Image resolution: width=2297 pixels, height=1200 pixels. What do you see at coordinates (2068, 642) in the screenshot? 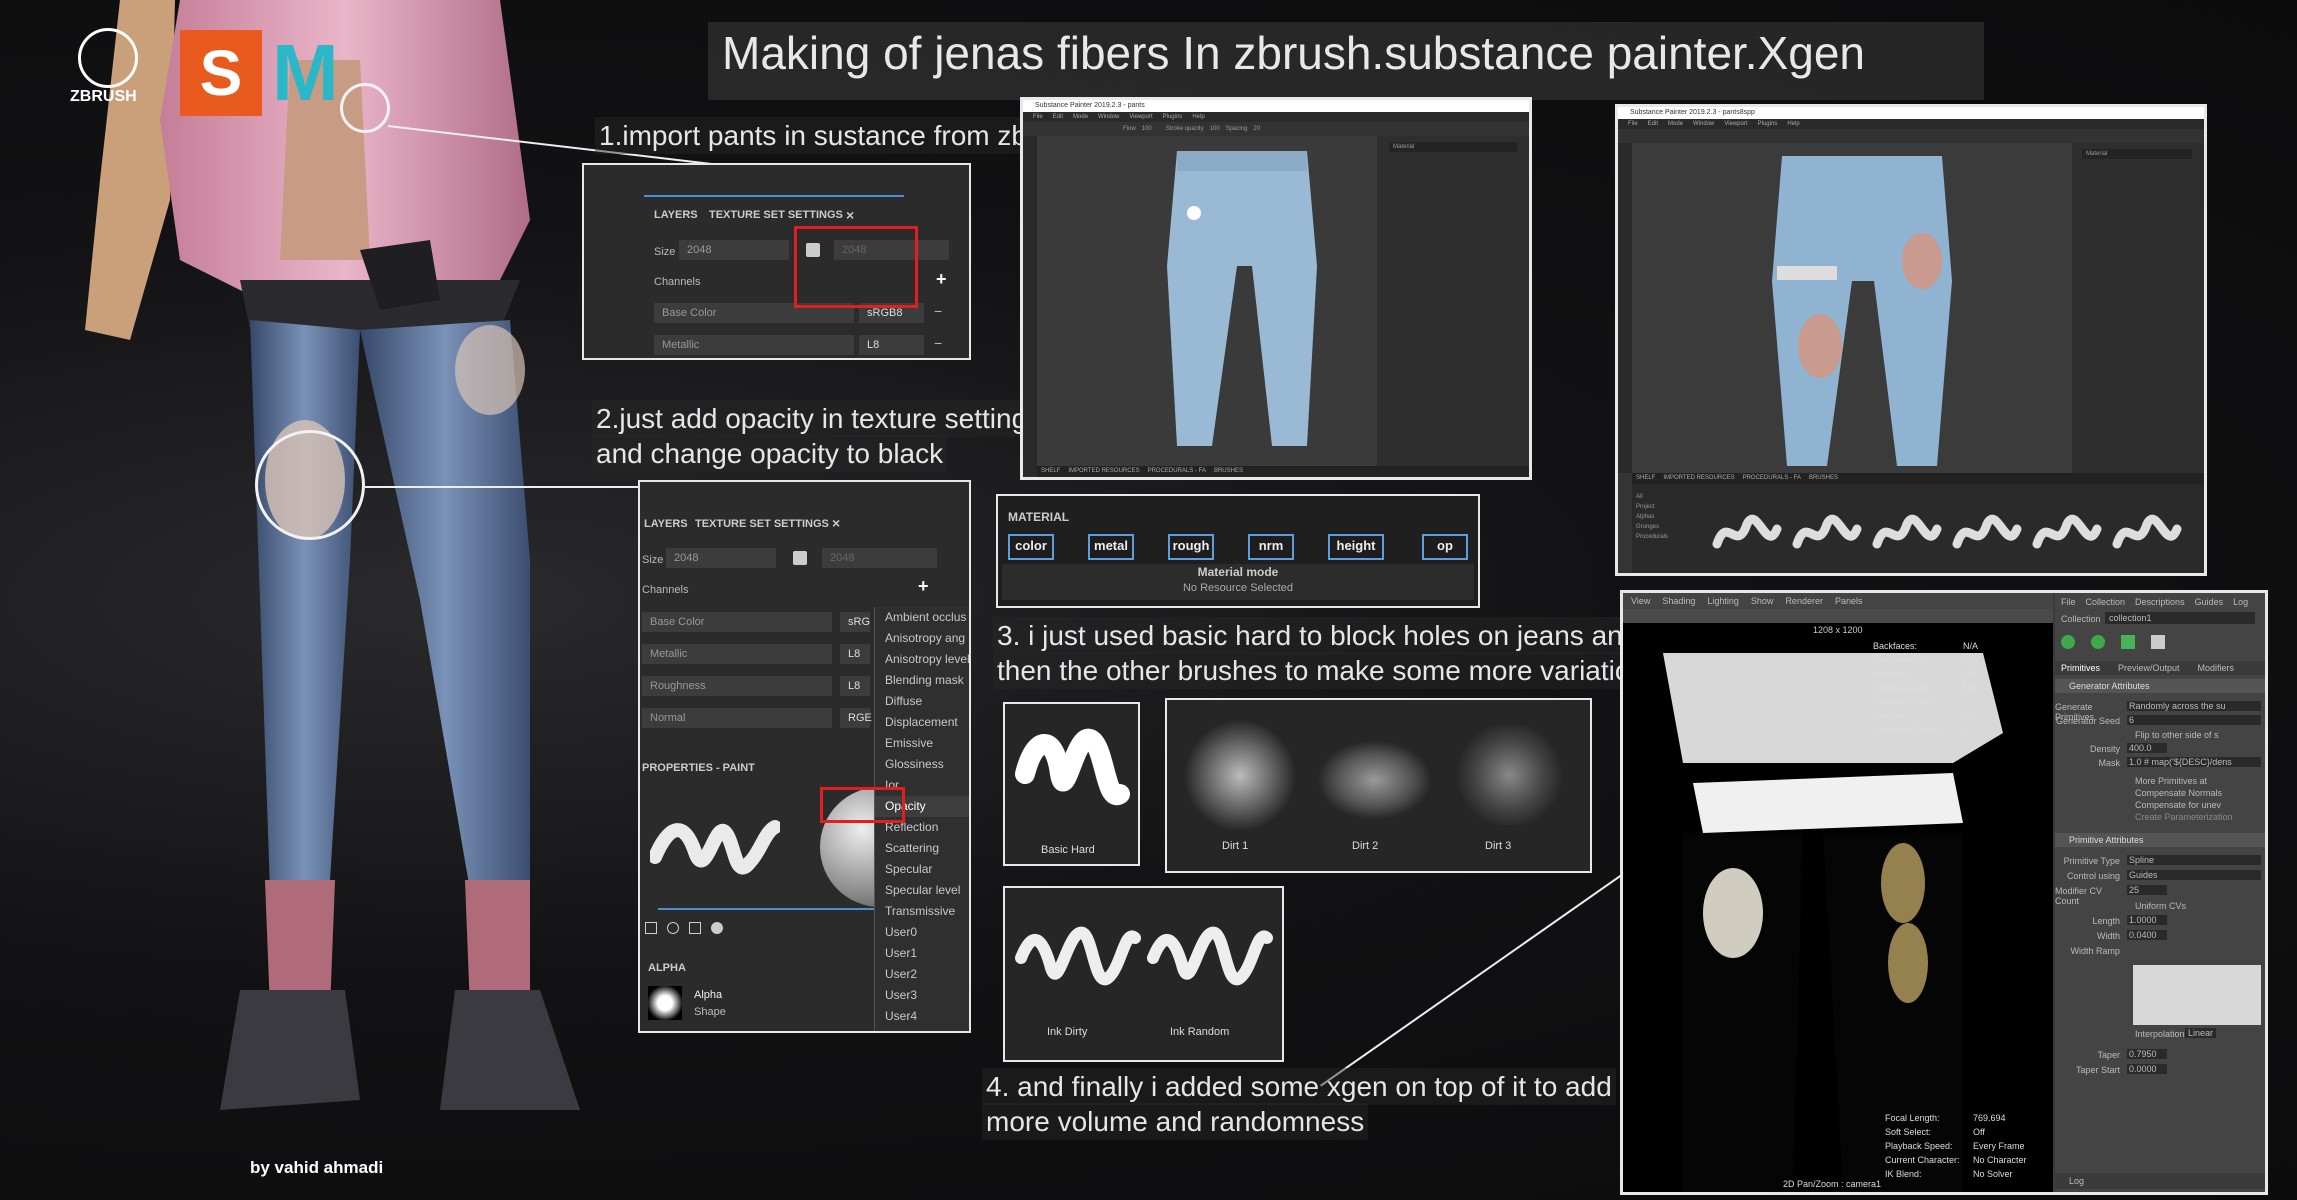
I see `add-description-icon` at bounding box center [2068, 642].